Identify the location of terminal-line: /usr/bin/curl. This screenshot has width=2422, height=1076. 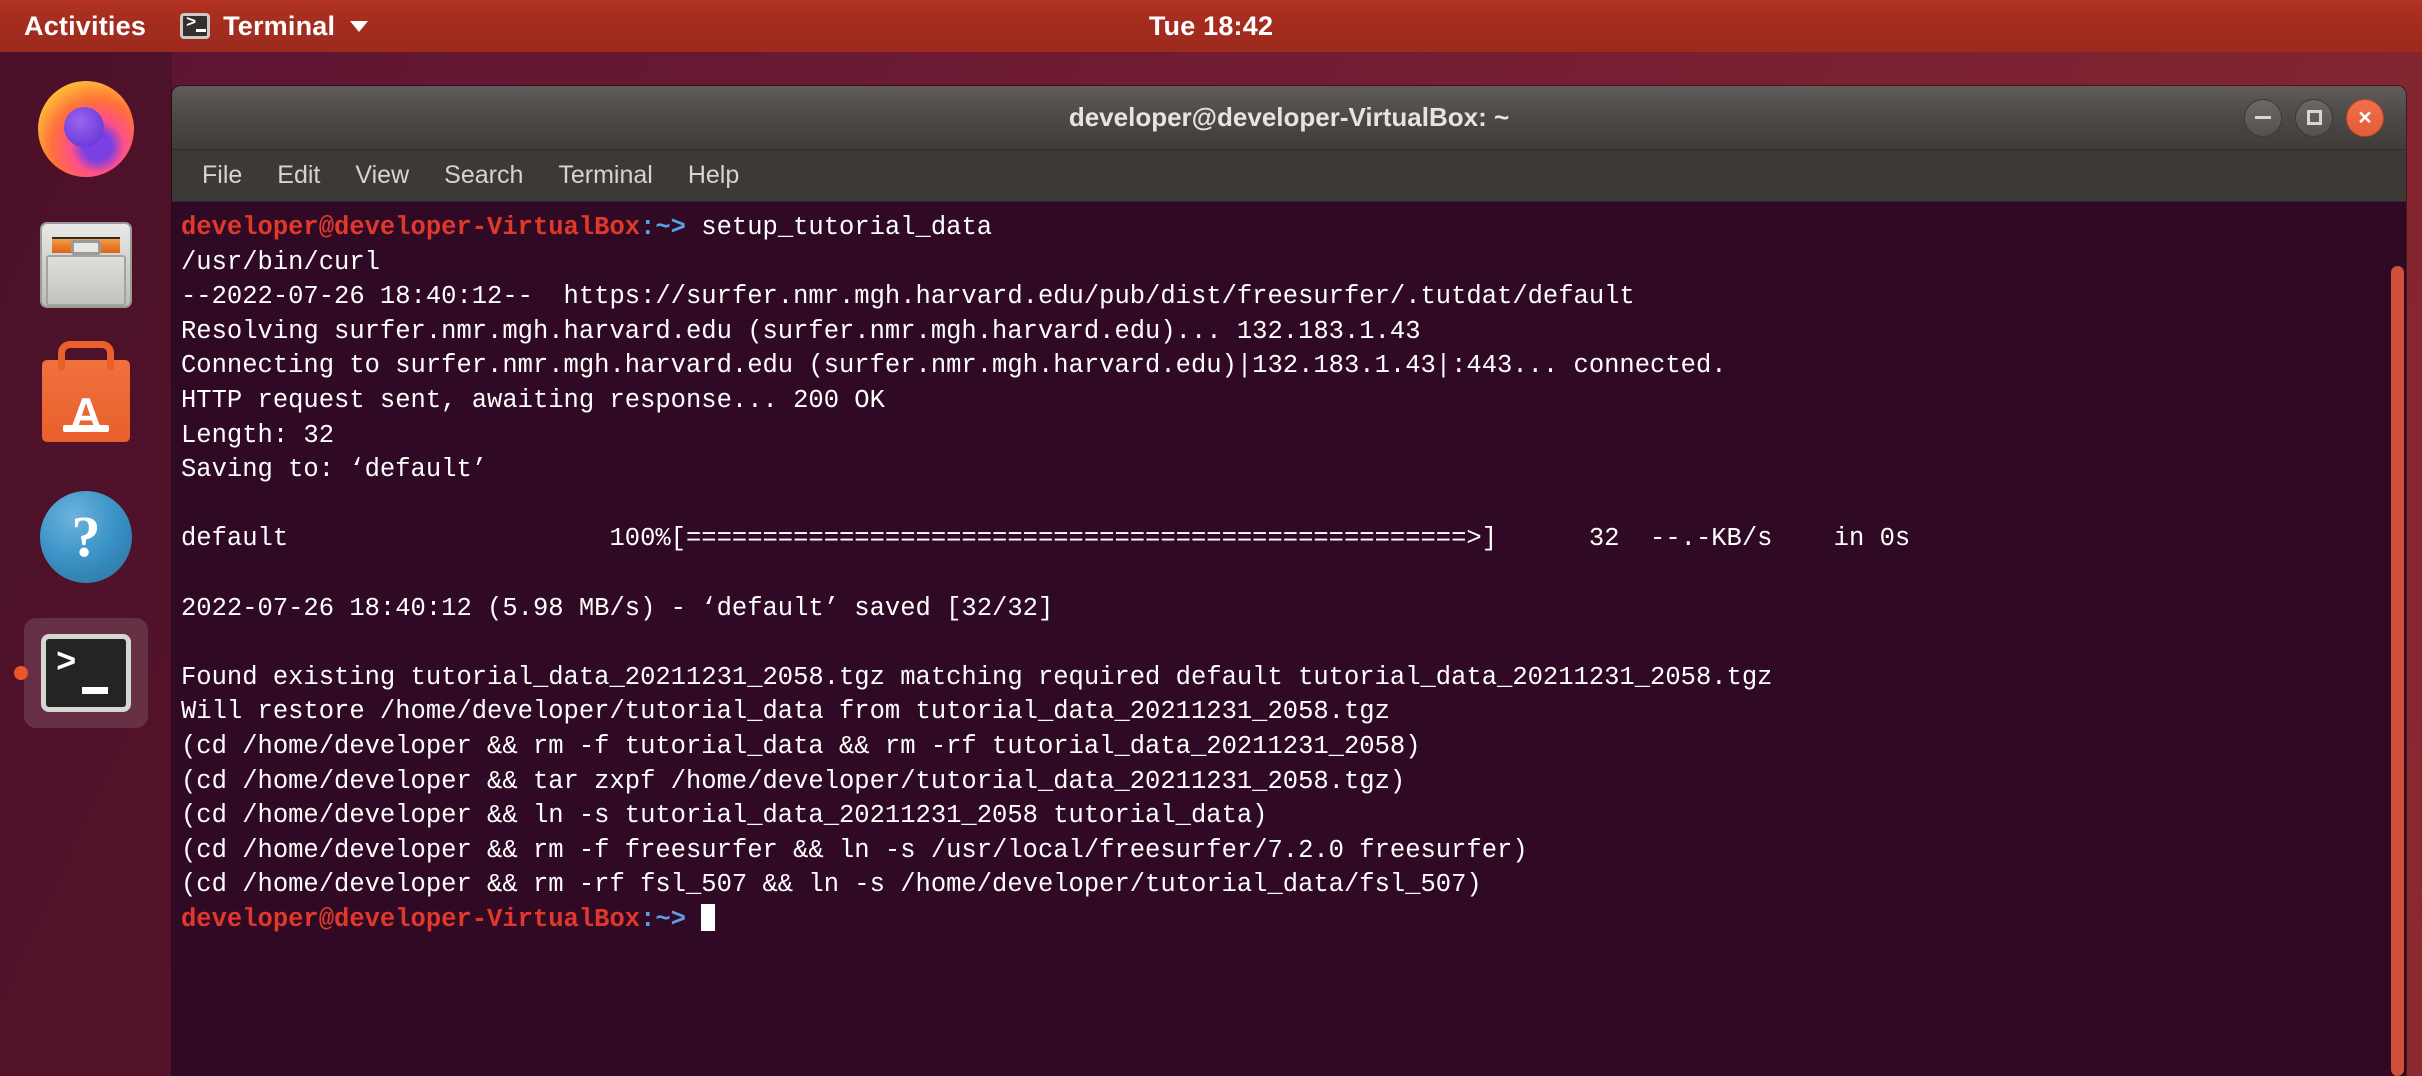
(280, 262).